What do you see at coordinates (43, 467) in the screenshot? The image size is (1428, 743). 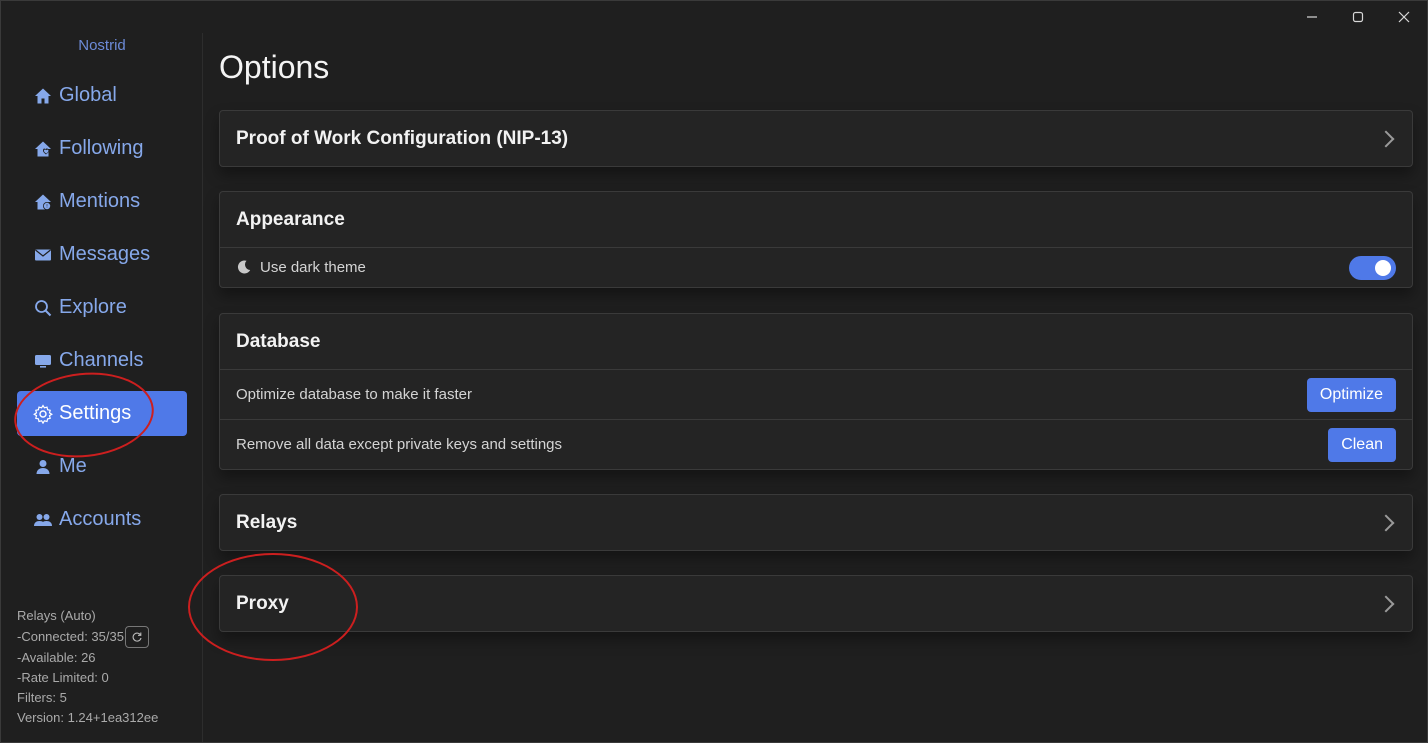 I see `user-icon` at bounding box center [43, 467].